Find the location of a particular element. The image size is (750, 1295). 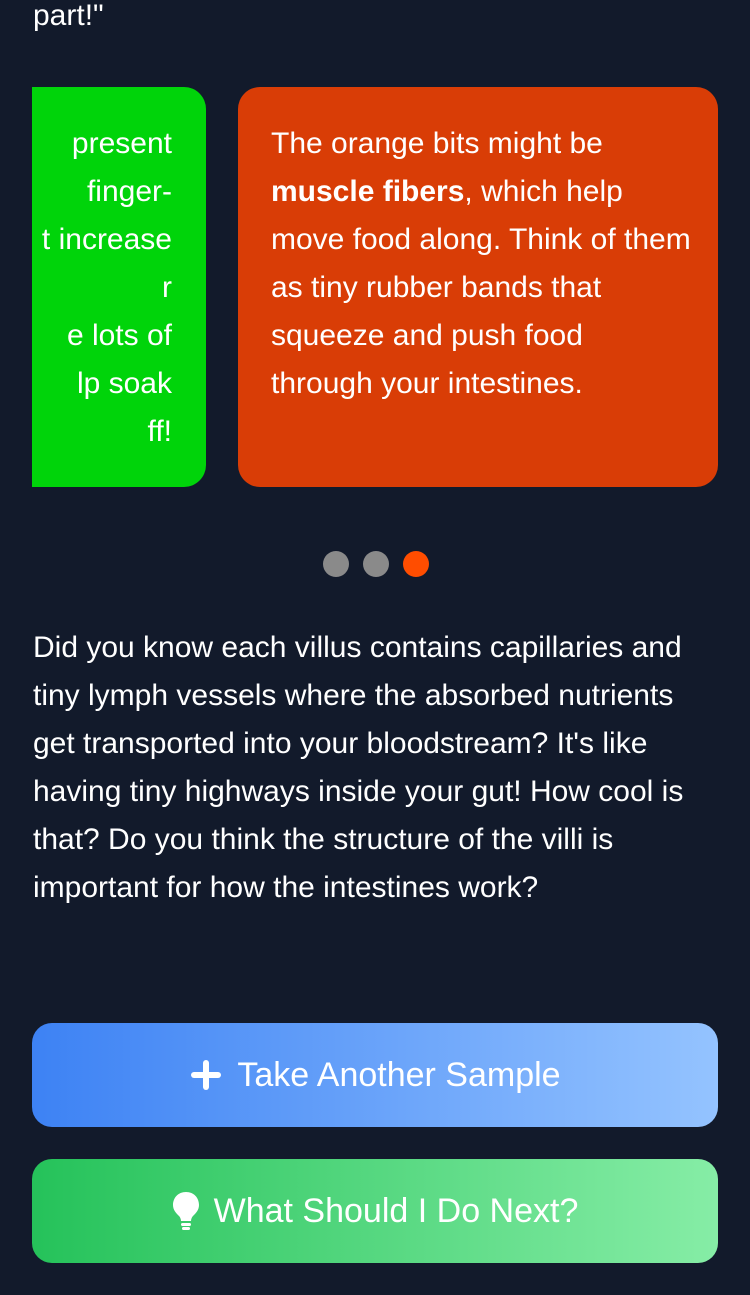

what-should-i-do-next-button: What Should I Do Next? is located at coordinates (375, 1211).